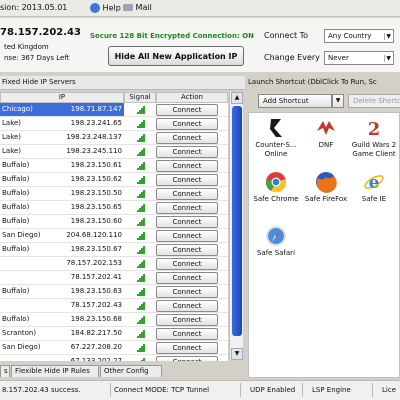  Describe the element at coordinates (21, 235) in the screenshot. I see `server-location: San Diego)` at that location.